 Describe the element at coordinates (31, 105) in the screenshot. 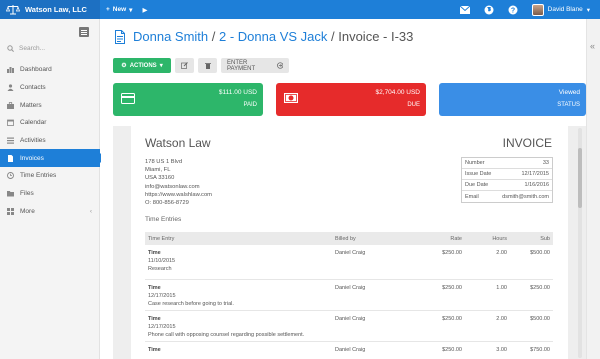

I see `sidebar-item-label: Matters` at that location.